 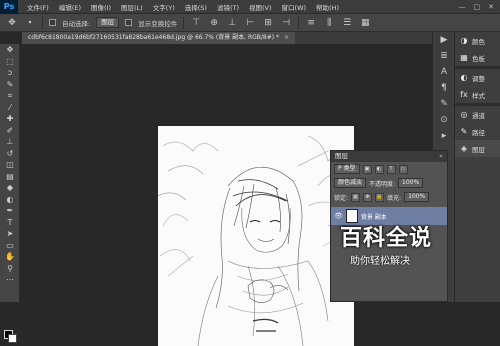 I want to click on fill-label: 填充:, so click(x=394, y=197).